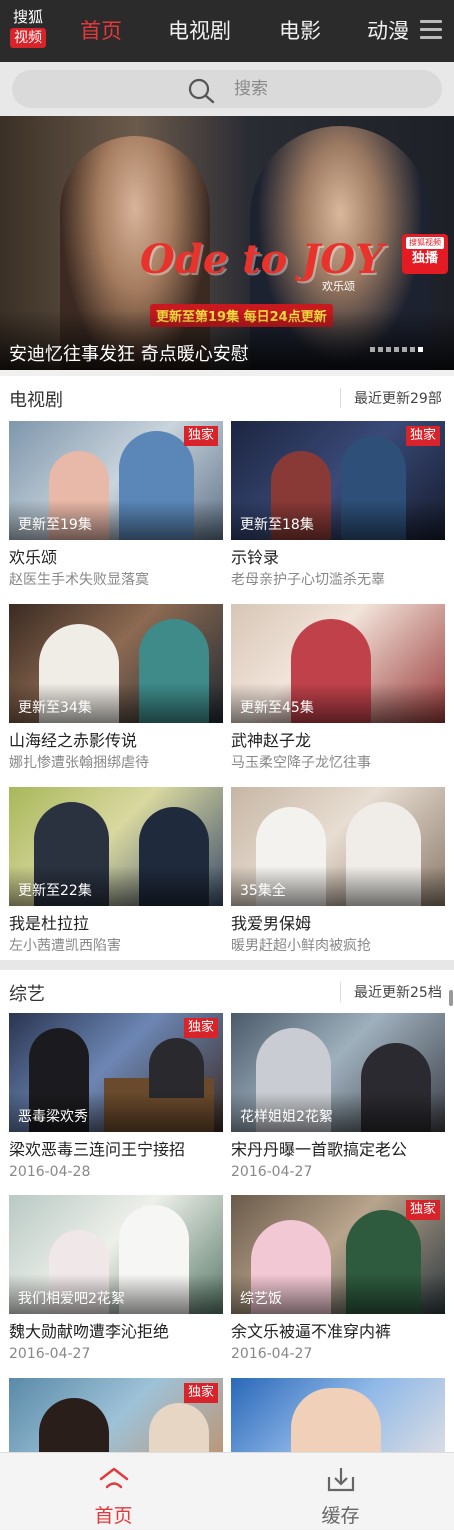 The image size is (454, 1530). I want to click on video-card: 独家 恶毒梁欢秀 梁欢恶毒三连问王宁接招 2016-04-28, so click(116, 1097).